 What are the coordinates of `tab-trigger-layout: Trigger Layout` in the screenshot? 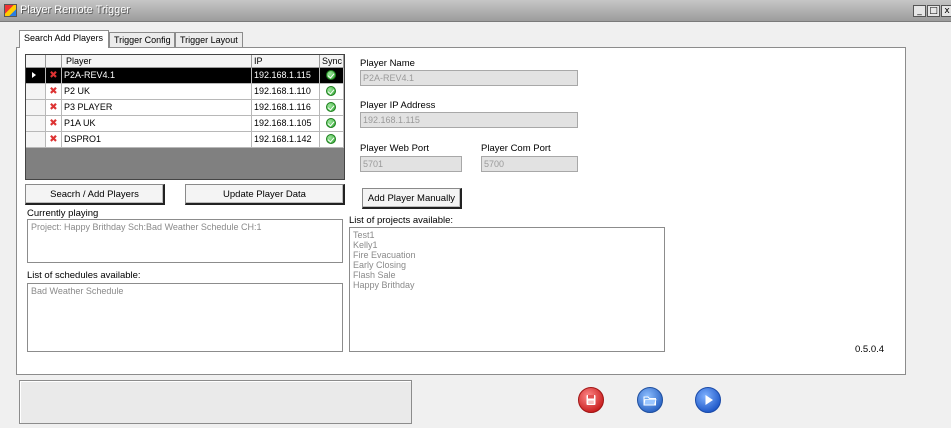 It's located at (209, 39).